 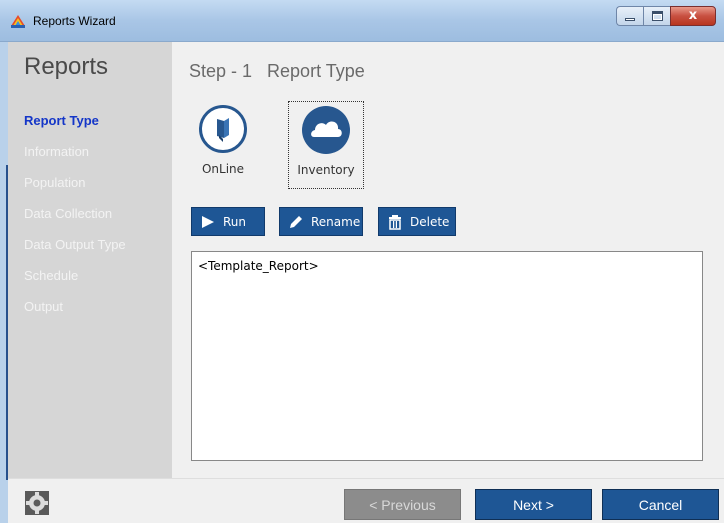 I want to click on maximize-button, so click(x=656, y=16).